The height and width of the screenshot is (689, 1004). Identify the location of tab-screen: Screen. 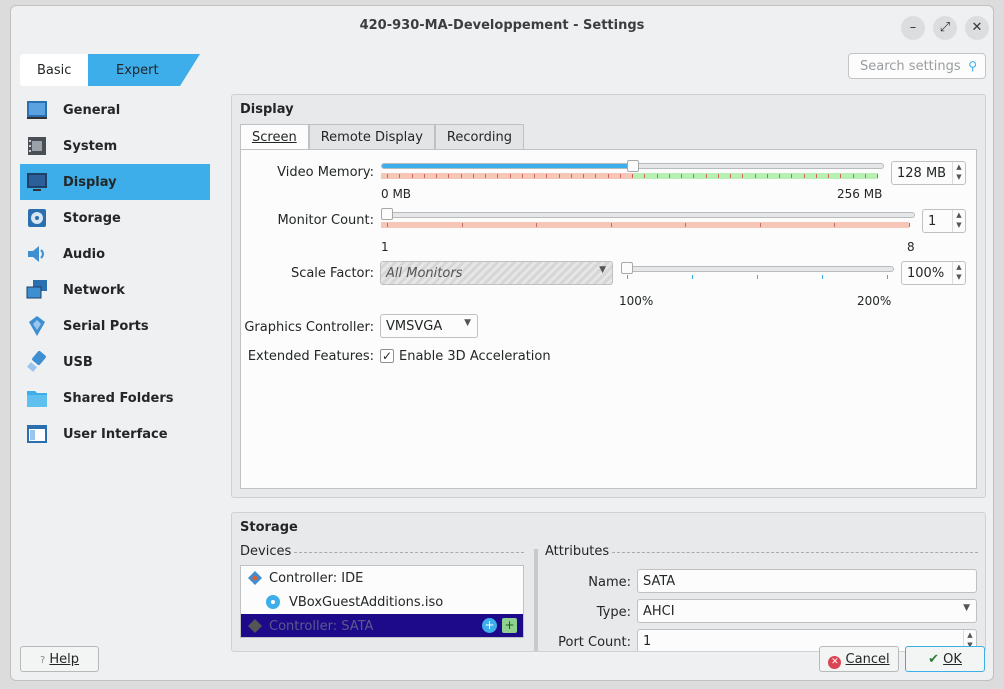
(274, 137).